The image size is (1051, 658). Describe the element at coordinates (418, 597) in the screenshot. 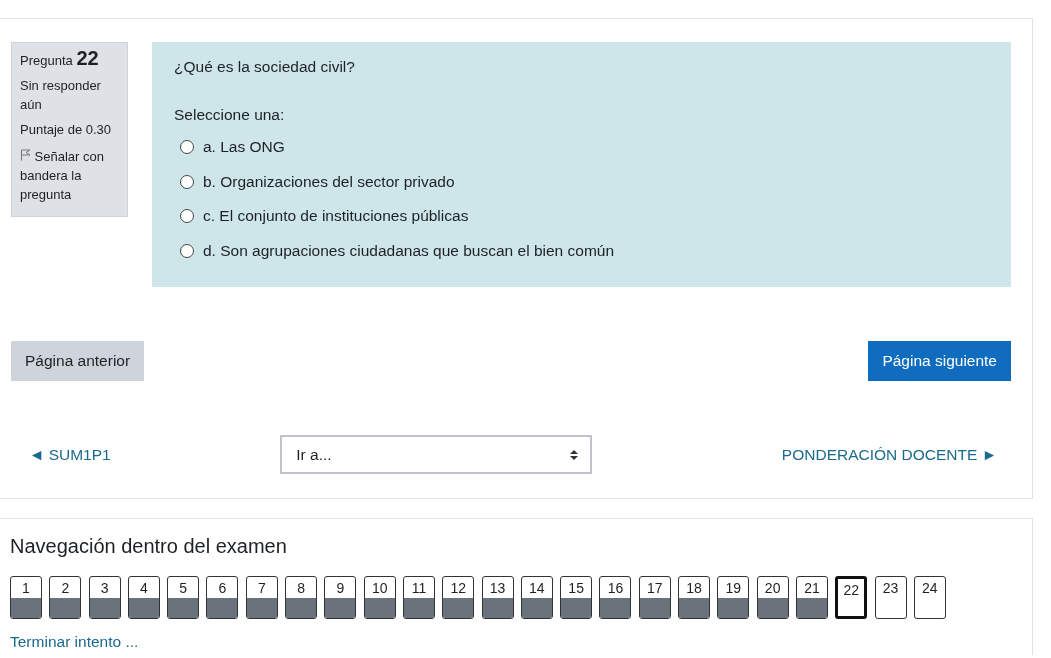

I see `question-nav-button: 11` at that location.